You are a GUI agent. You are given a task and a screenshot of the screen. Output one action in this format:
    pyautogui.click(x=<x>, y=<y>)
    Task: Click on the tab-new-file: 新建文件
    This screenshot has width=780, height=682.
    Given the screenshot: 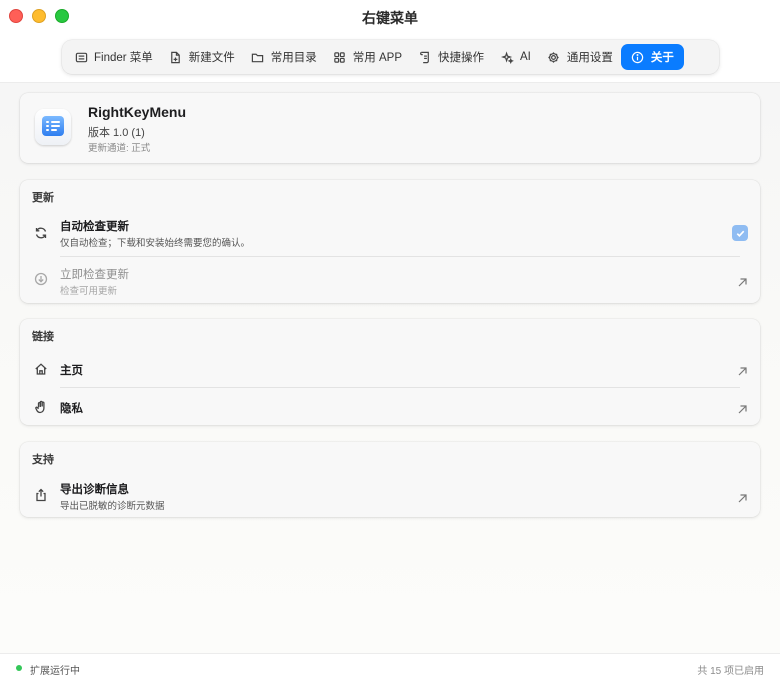 What is the action you would take?
    pyautogui.click(x=202, y=57)
    